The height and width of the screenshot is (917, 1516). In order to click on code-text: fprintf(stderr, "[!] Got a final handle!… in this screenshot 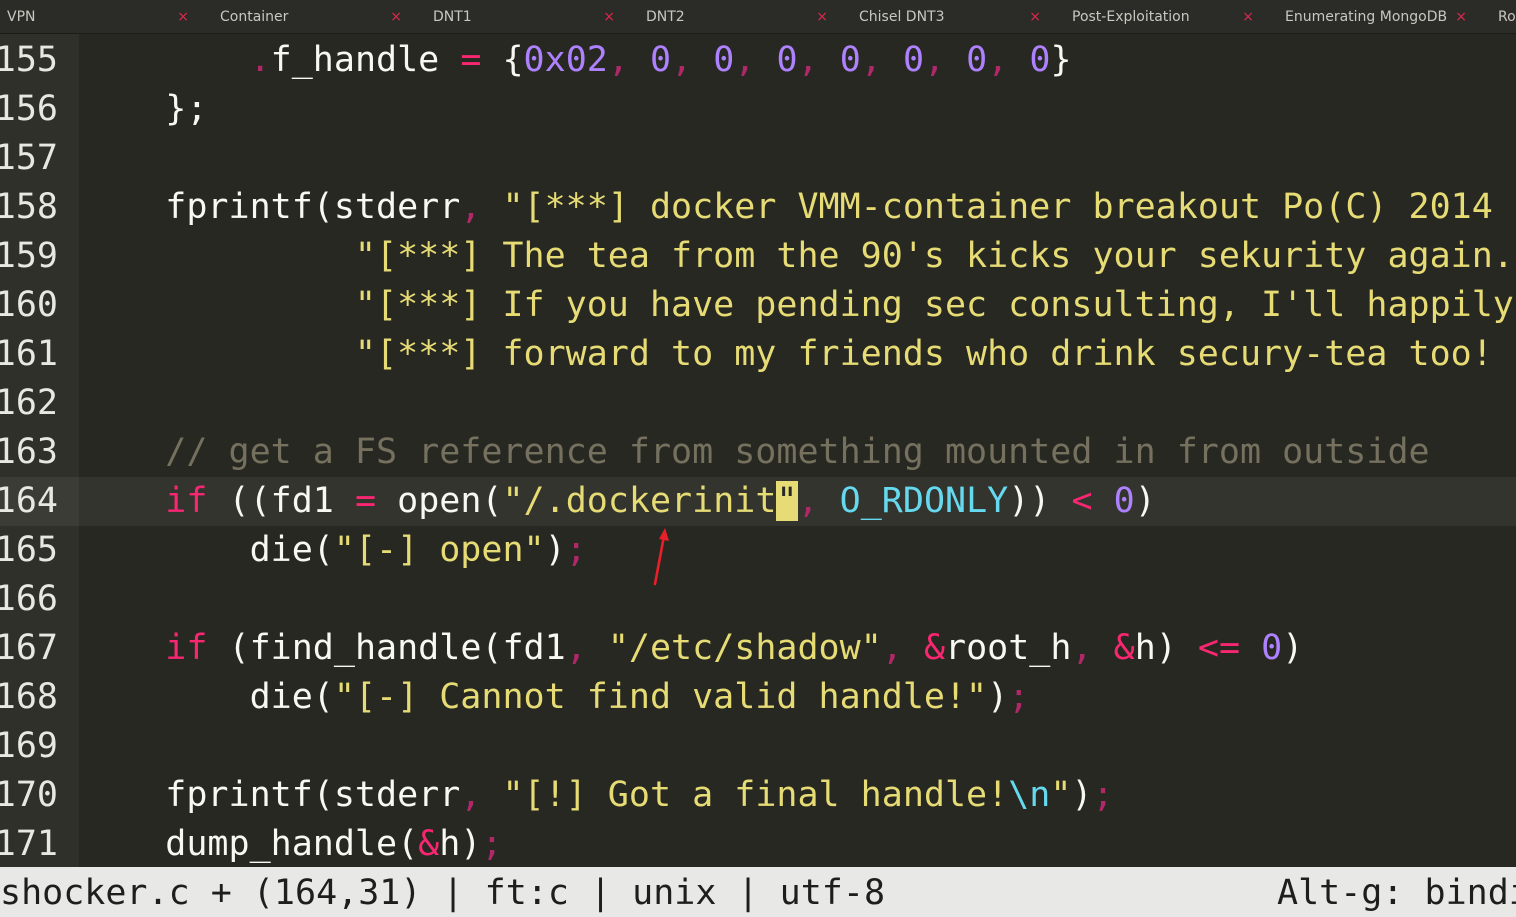, I will do `click(797, 795)`.